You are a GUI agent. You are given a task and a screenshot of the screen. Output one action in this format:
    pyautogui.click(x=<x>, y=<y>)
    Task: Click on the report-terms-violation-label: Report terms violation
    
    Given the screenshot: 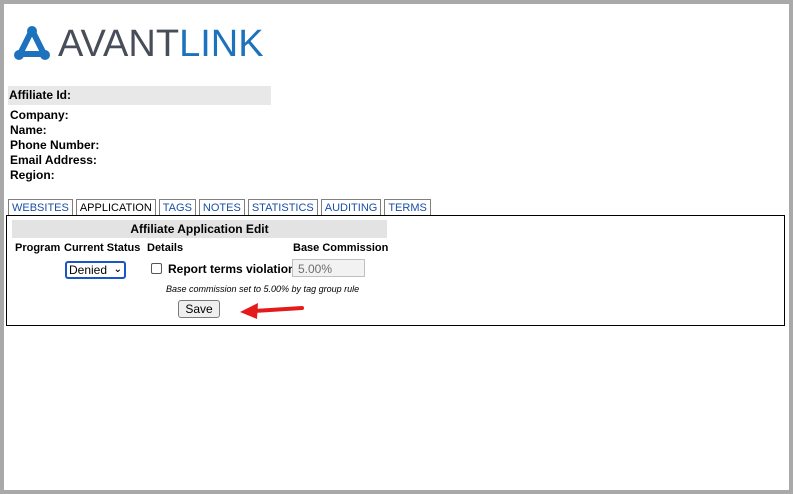 What is the action you would take?
    pyautogui.click(x=232, y=269)
    